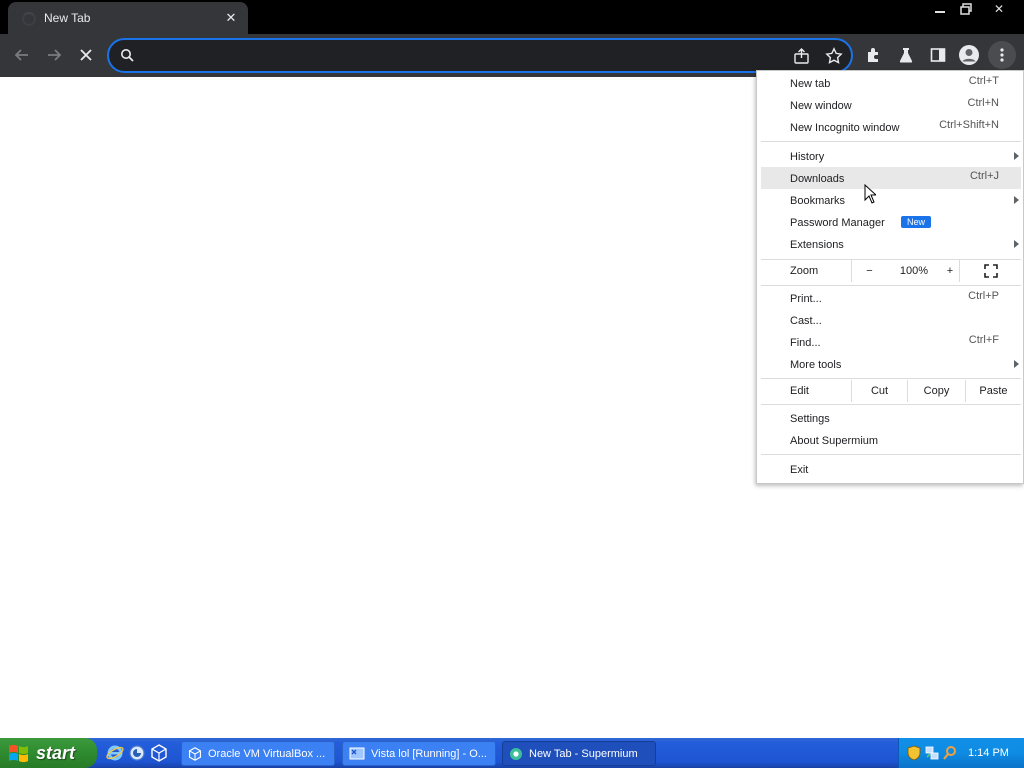  I want to click on windows-logo-icon, so click(18, 753).